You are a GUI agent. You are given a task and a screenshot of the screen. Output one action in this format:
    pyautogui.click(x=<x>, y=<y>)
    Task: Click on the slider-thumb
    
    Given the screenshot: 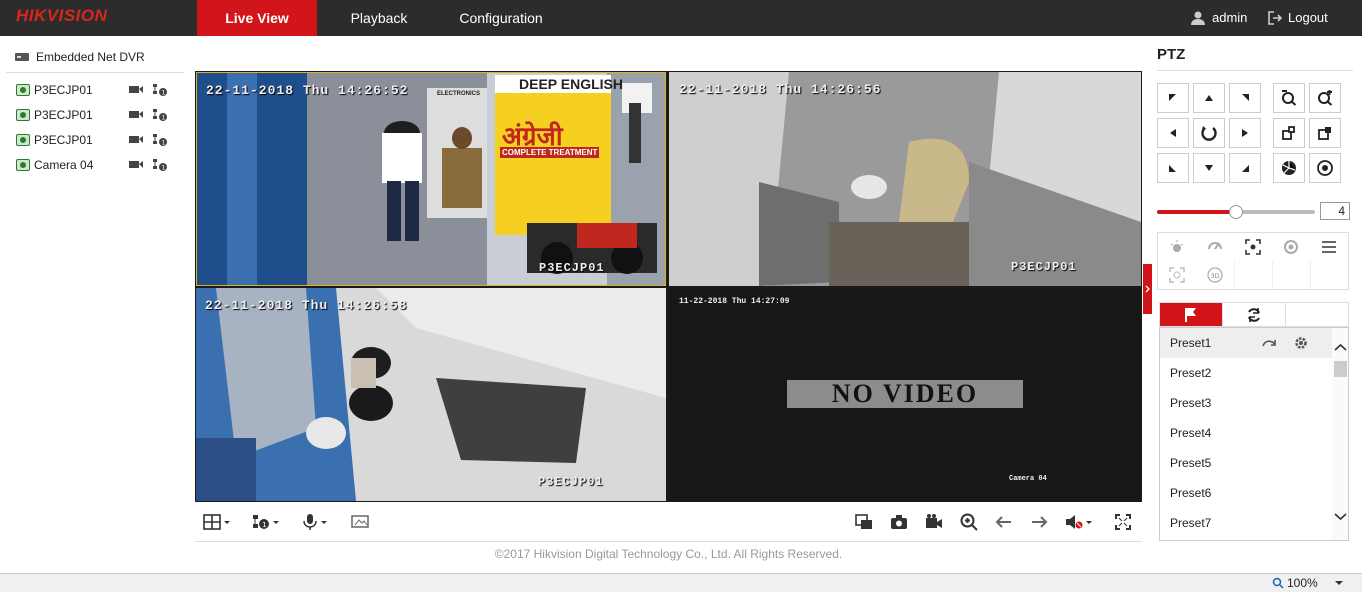 What is the action you would take?
    pyautogui.click(x=1236, y=212)
    